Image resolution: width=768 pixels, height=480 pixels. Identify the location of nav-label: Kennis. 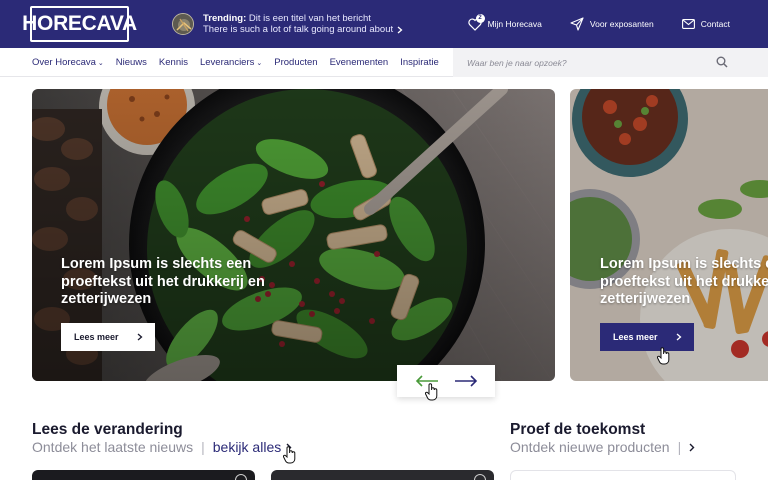
(173, 62).